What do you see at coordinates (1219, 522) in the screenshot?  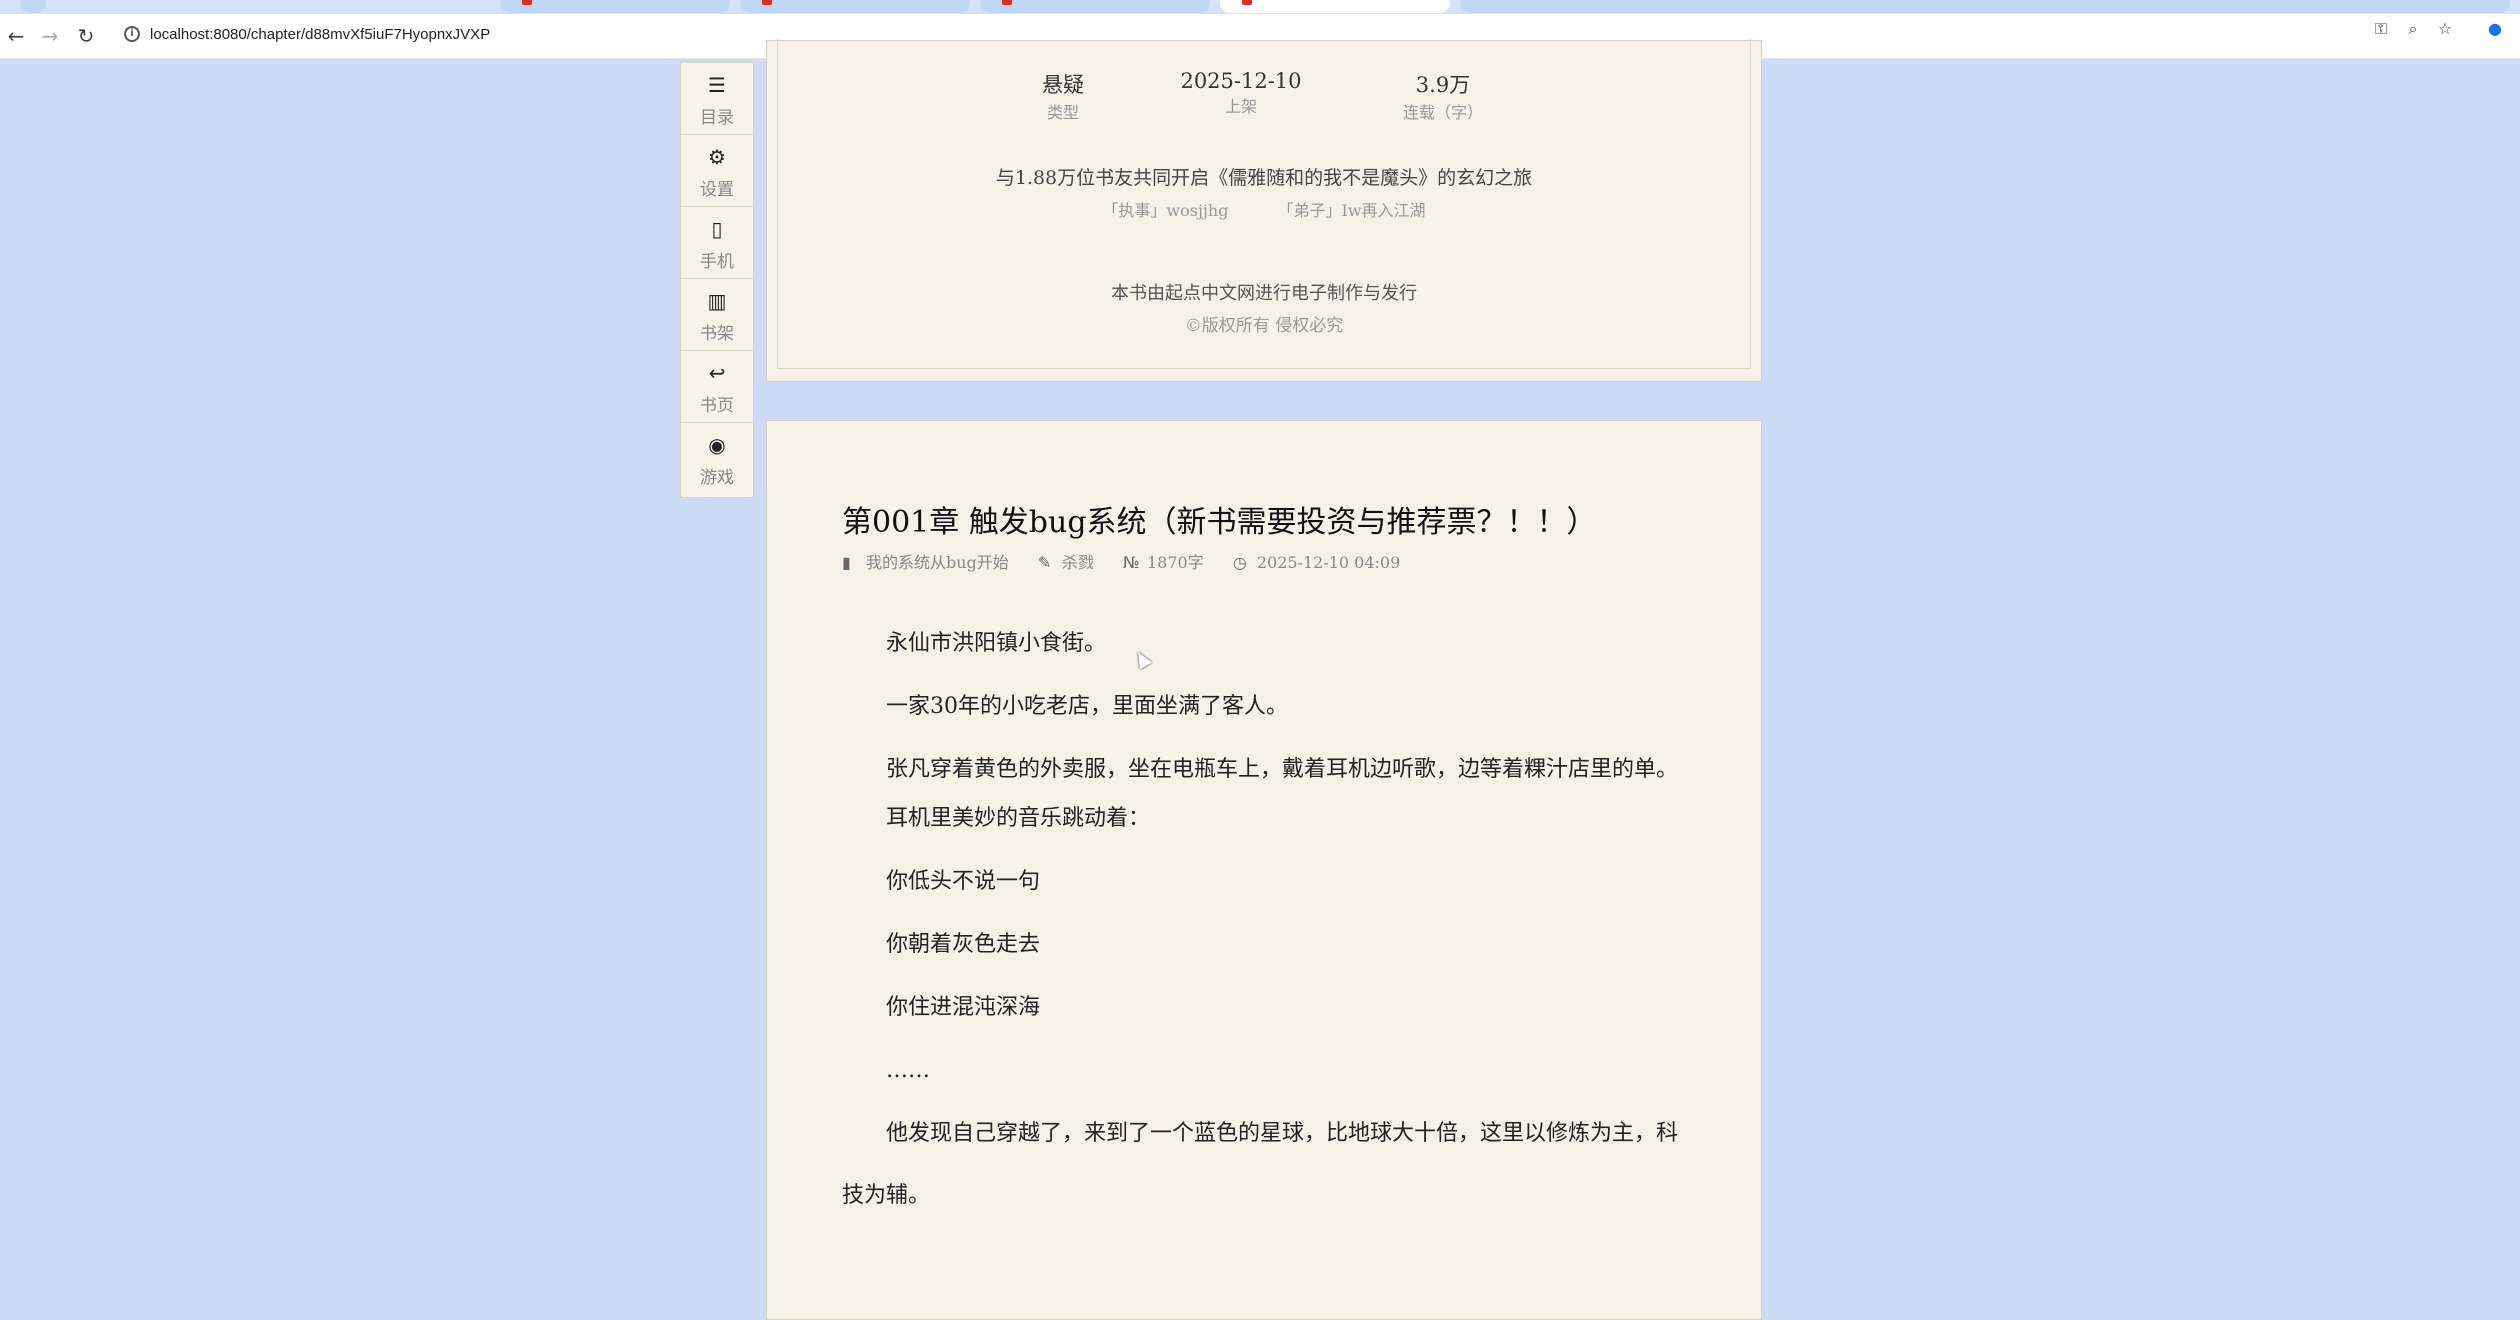 I see `chapter-title: 第001章 触发bug系统（新书需要投资与推荐票？！！）` at bounding box center [1219, 522].